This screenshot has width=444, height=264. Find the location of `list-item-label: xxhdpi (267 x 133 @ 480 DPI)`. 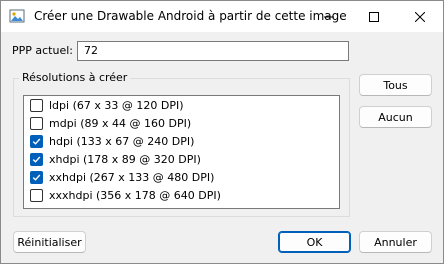

list-item-label: xxhdpi (267 x 133 @ 480 DPI) is located at coordinates (132, 177).